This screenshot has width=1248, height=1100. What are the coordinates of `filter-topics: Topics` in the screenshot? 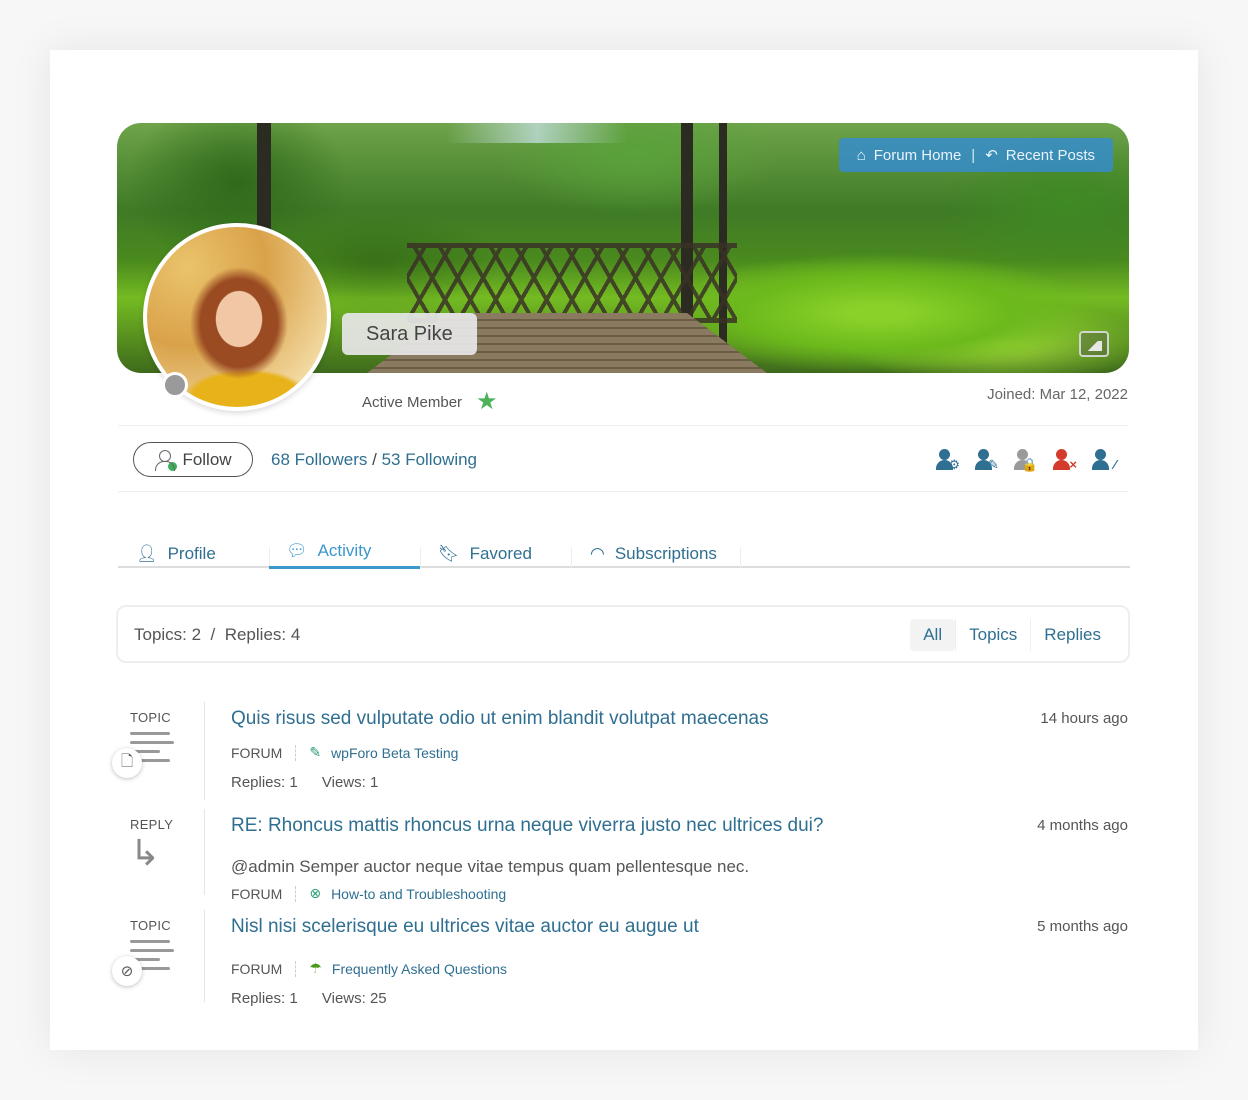 It's located at (992, 635).